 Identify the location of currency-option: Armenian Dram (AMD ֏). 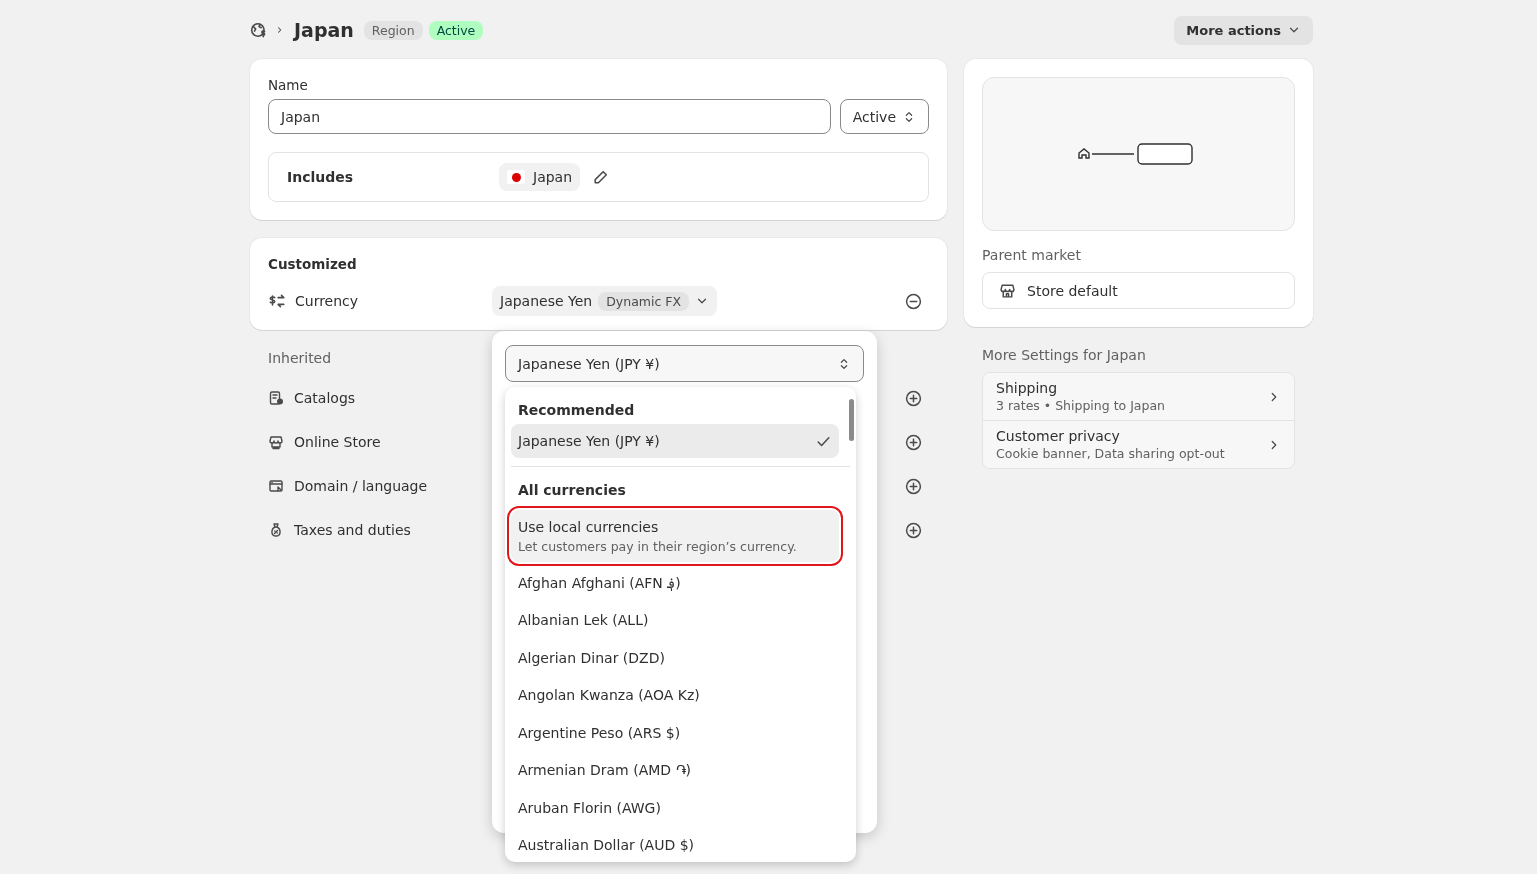
(675, 770).